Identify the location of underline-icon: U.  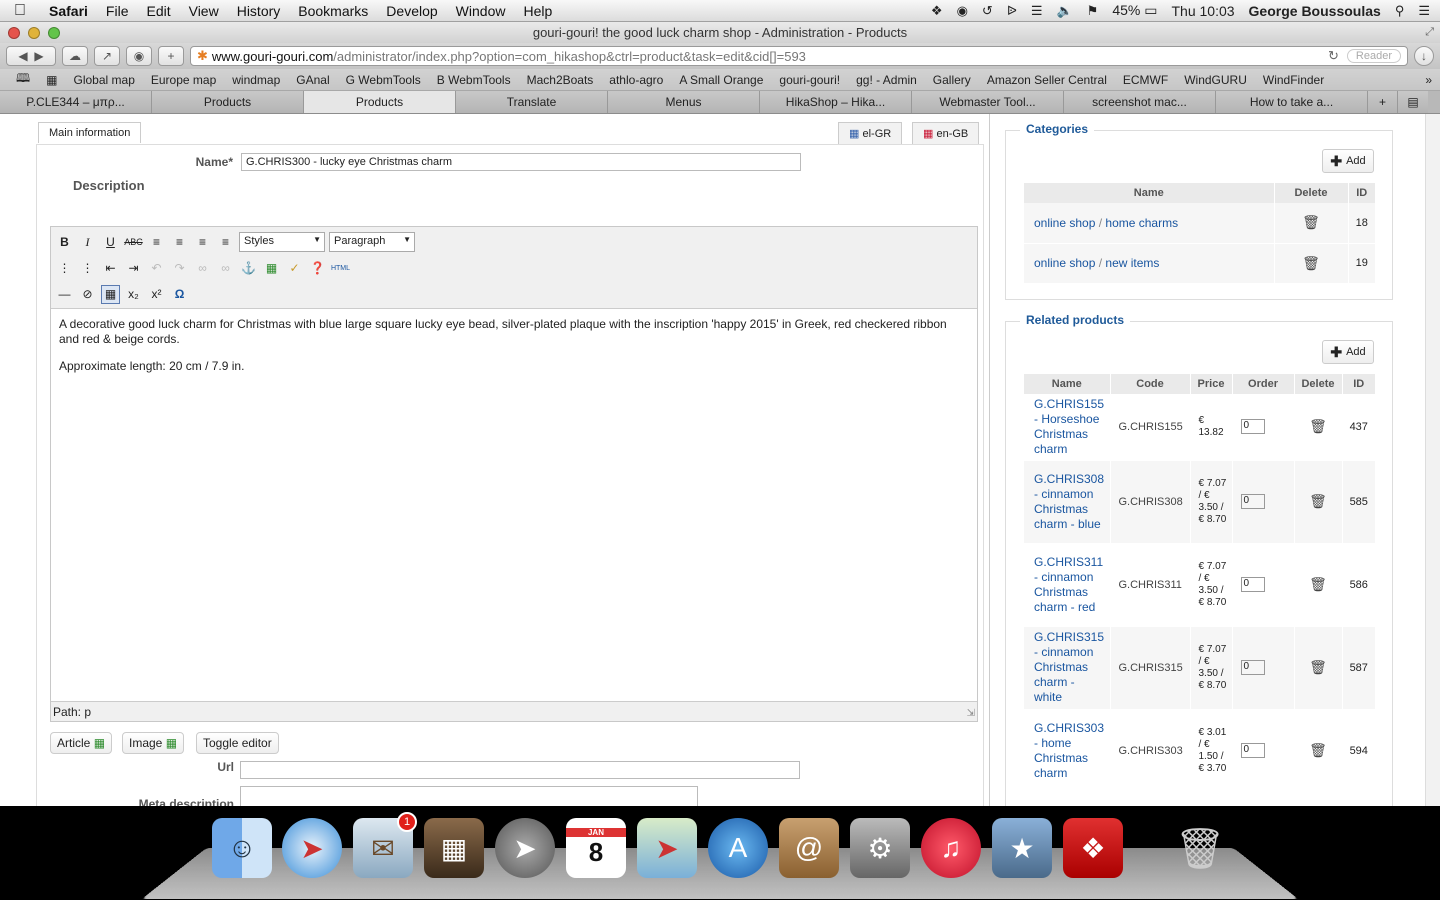
(110, 242).